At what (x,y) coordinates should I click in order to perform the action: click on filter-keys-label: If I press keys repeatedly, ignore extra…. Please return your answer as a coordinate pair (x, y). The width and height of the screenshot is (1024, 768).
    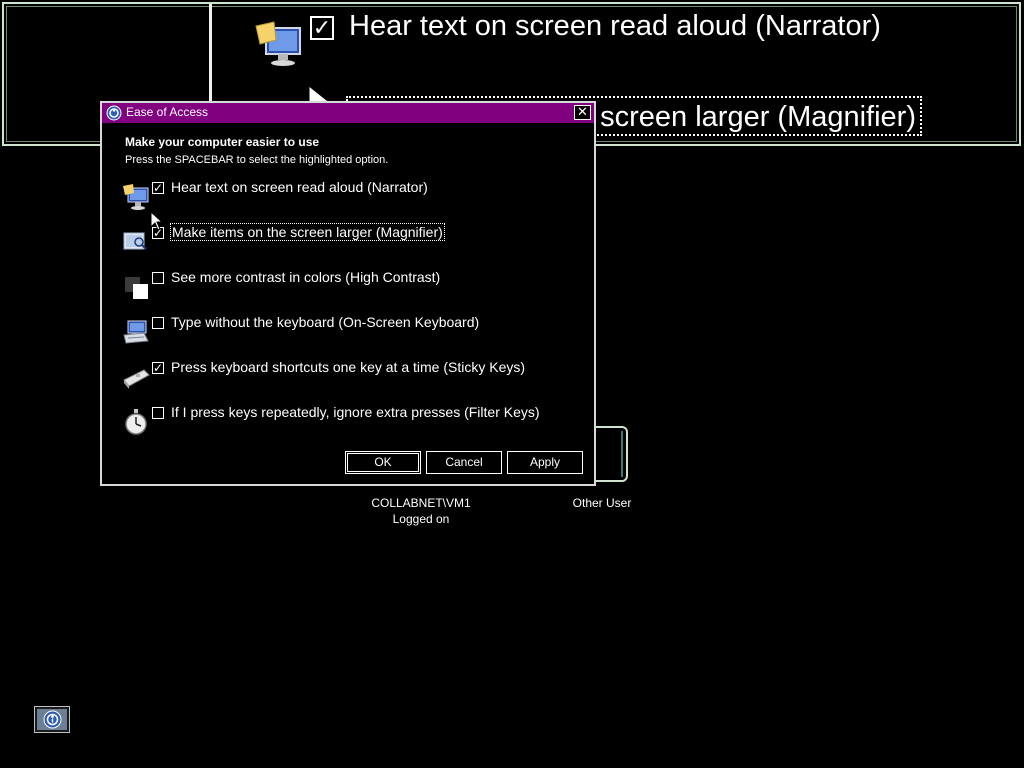
    Looking at the image, I should click on (355, 412).